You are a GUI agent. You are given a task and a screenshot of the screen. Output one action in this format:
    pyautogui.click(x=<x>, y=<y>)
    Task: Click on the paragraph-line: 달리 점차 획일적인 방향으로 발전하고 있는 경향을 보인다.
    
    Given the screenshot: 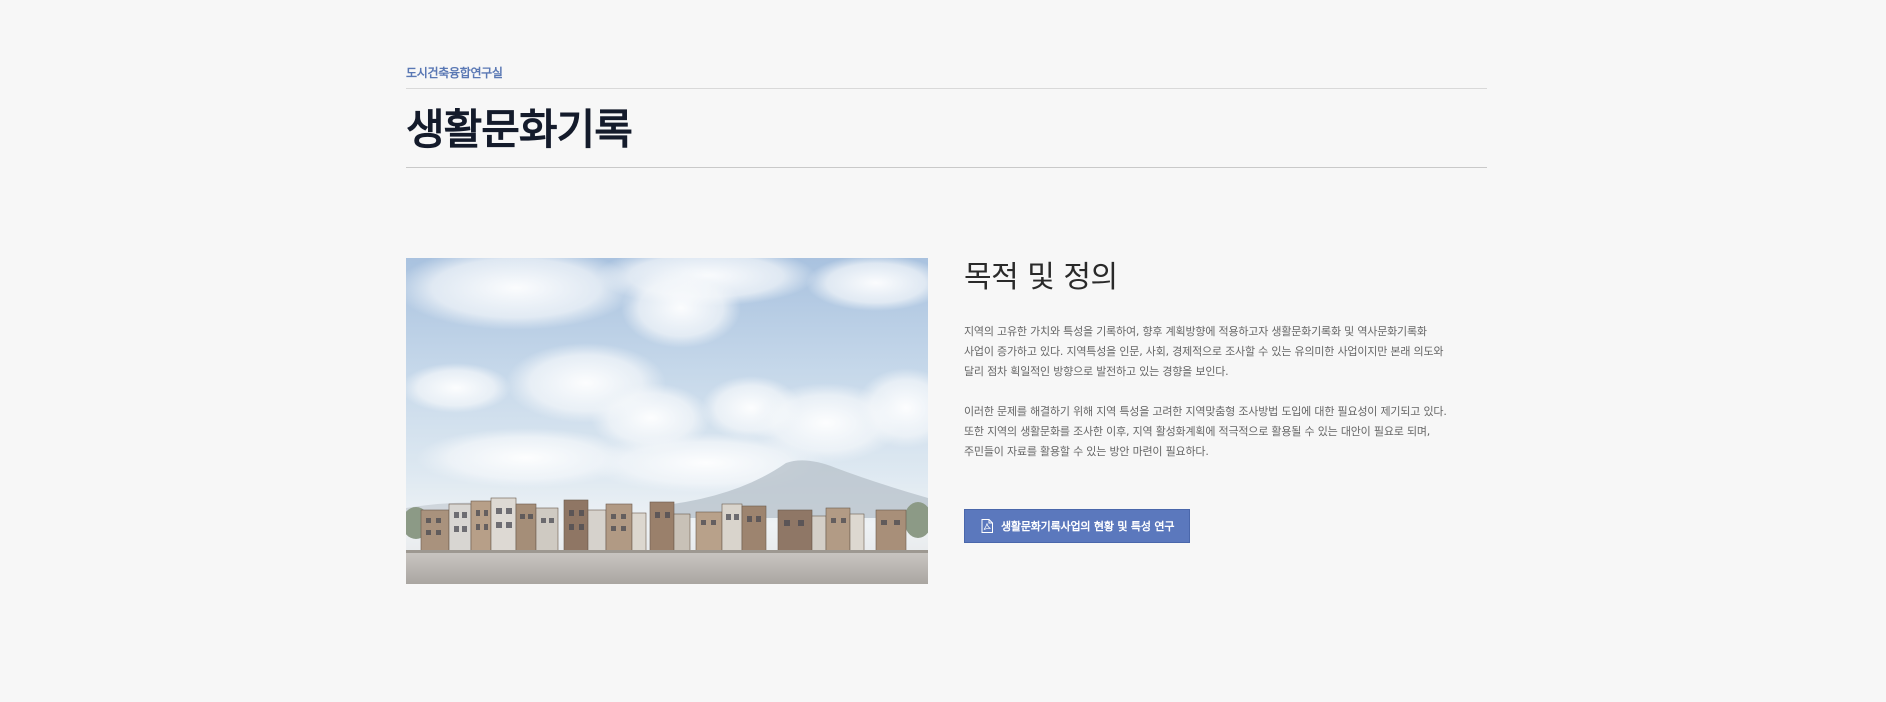 What is the action you would take?
    pyautogui.click(x=1096, y=371)
    